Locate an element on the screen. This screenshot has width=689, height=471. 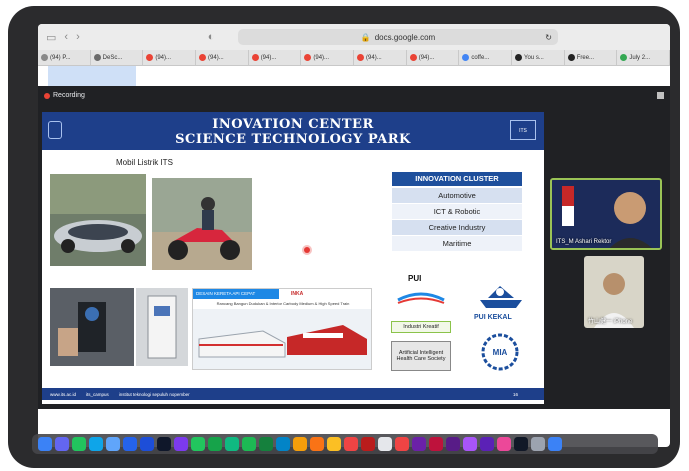
participant-tile-2: 竹山健一 iPhone is located at coordinates (614, 292).